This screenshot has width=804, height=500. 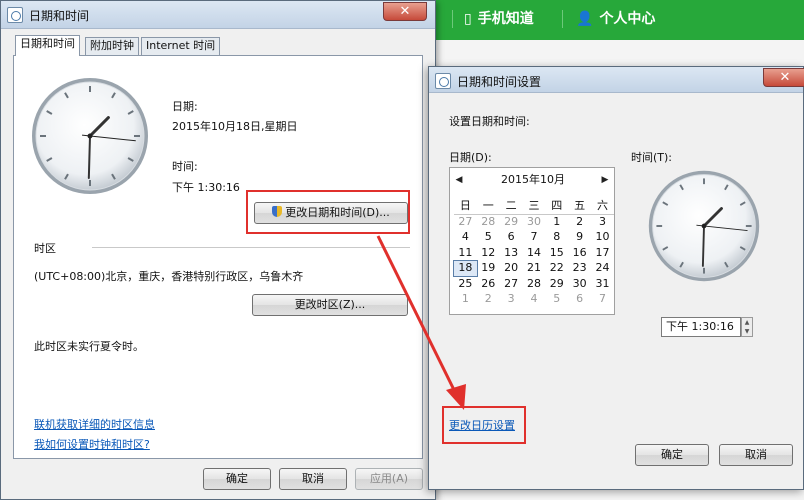 I want to click on ok-button: 确定, so click(x=237, y=479).